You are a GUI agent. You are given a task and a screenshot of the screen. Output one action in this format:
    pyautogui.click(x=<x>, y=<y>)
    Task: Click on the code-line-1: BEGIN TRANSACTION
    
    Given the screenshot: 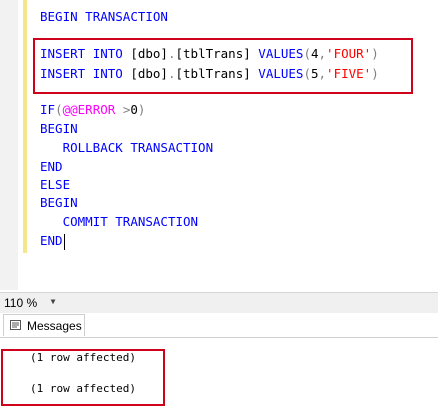 What is the action you would take?
    pyautogui.click(x=104, y=17)
    